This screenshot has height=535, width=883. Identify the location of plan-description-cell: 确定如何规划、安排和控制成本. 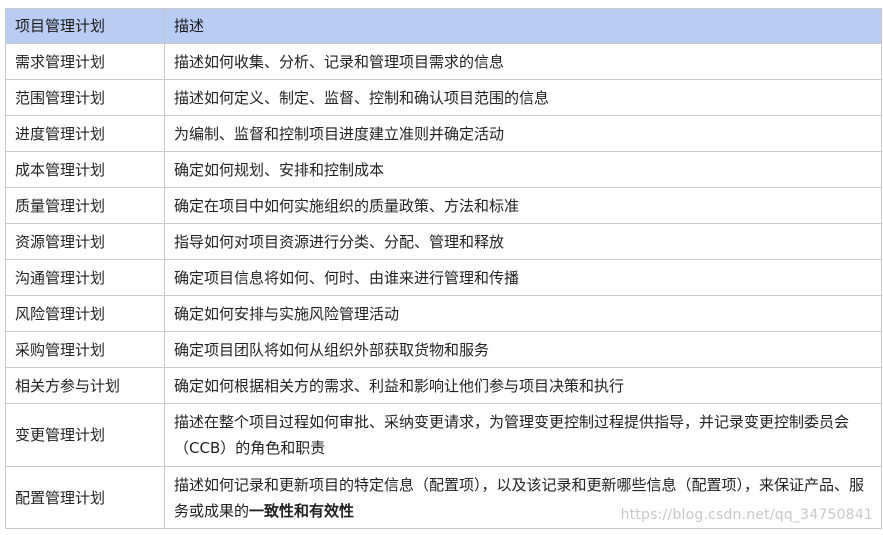
(523, 169).